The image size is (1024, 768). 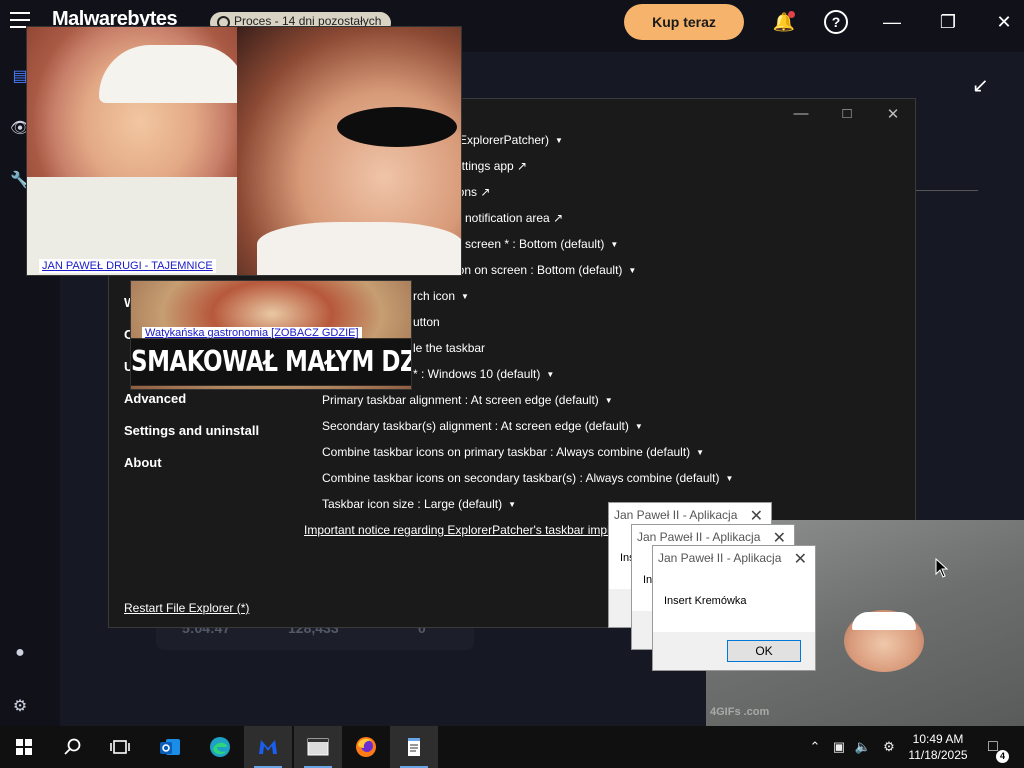 What do you see at coordinates (947, 190) in the screenshot?
I see `divider` at bounding box center [947, 190].